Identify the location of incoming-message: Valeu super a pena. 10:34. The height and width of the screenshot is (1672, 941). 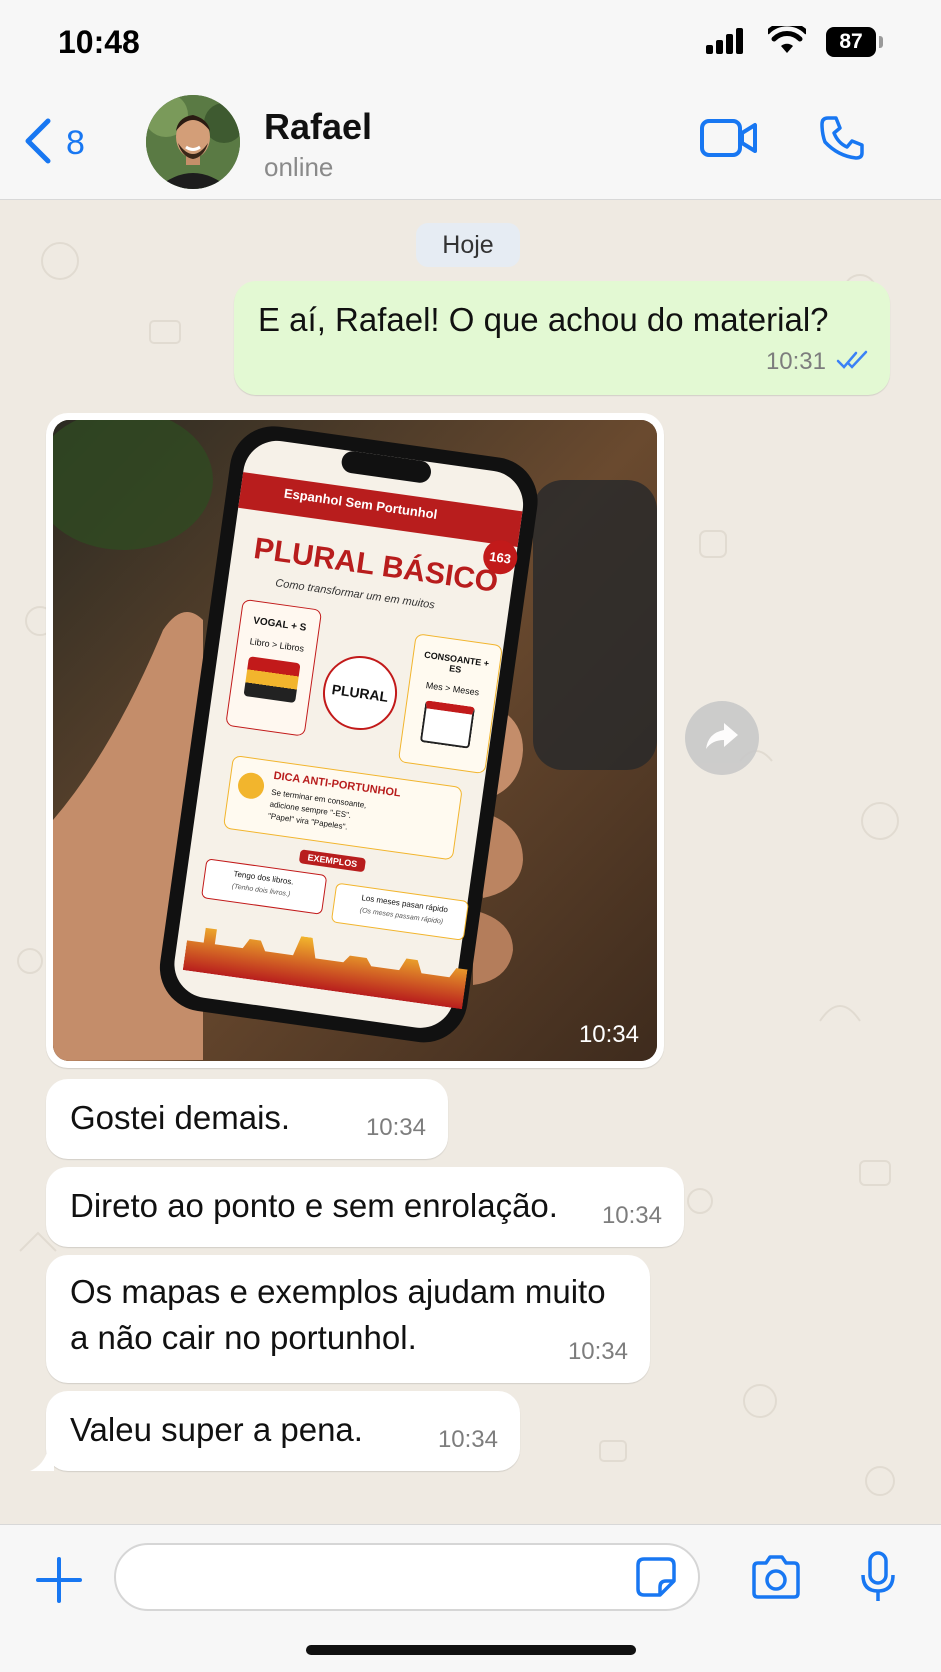
(283, 1431).